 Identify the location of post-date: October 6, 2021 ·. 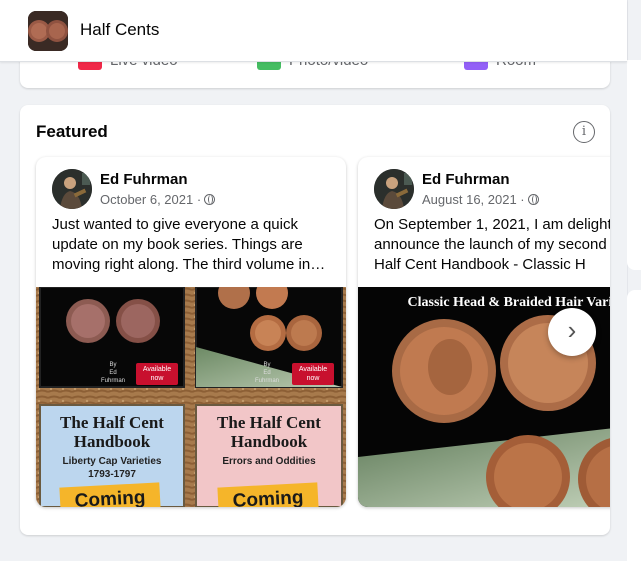
(158, 199).